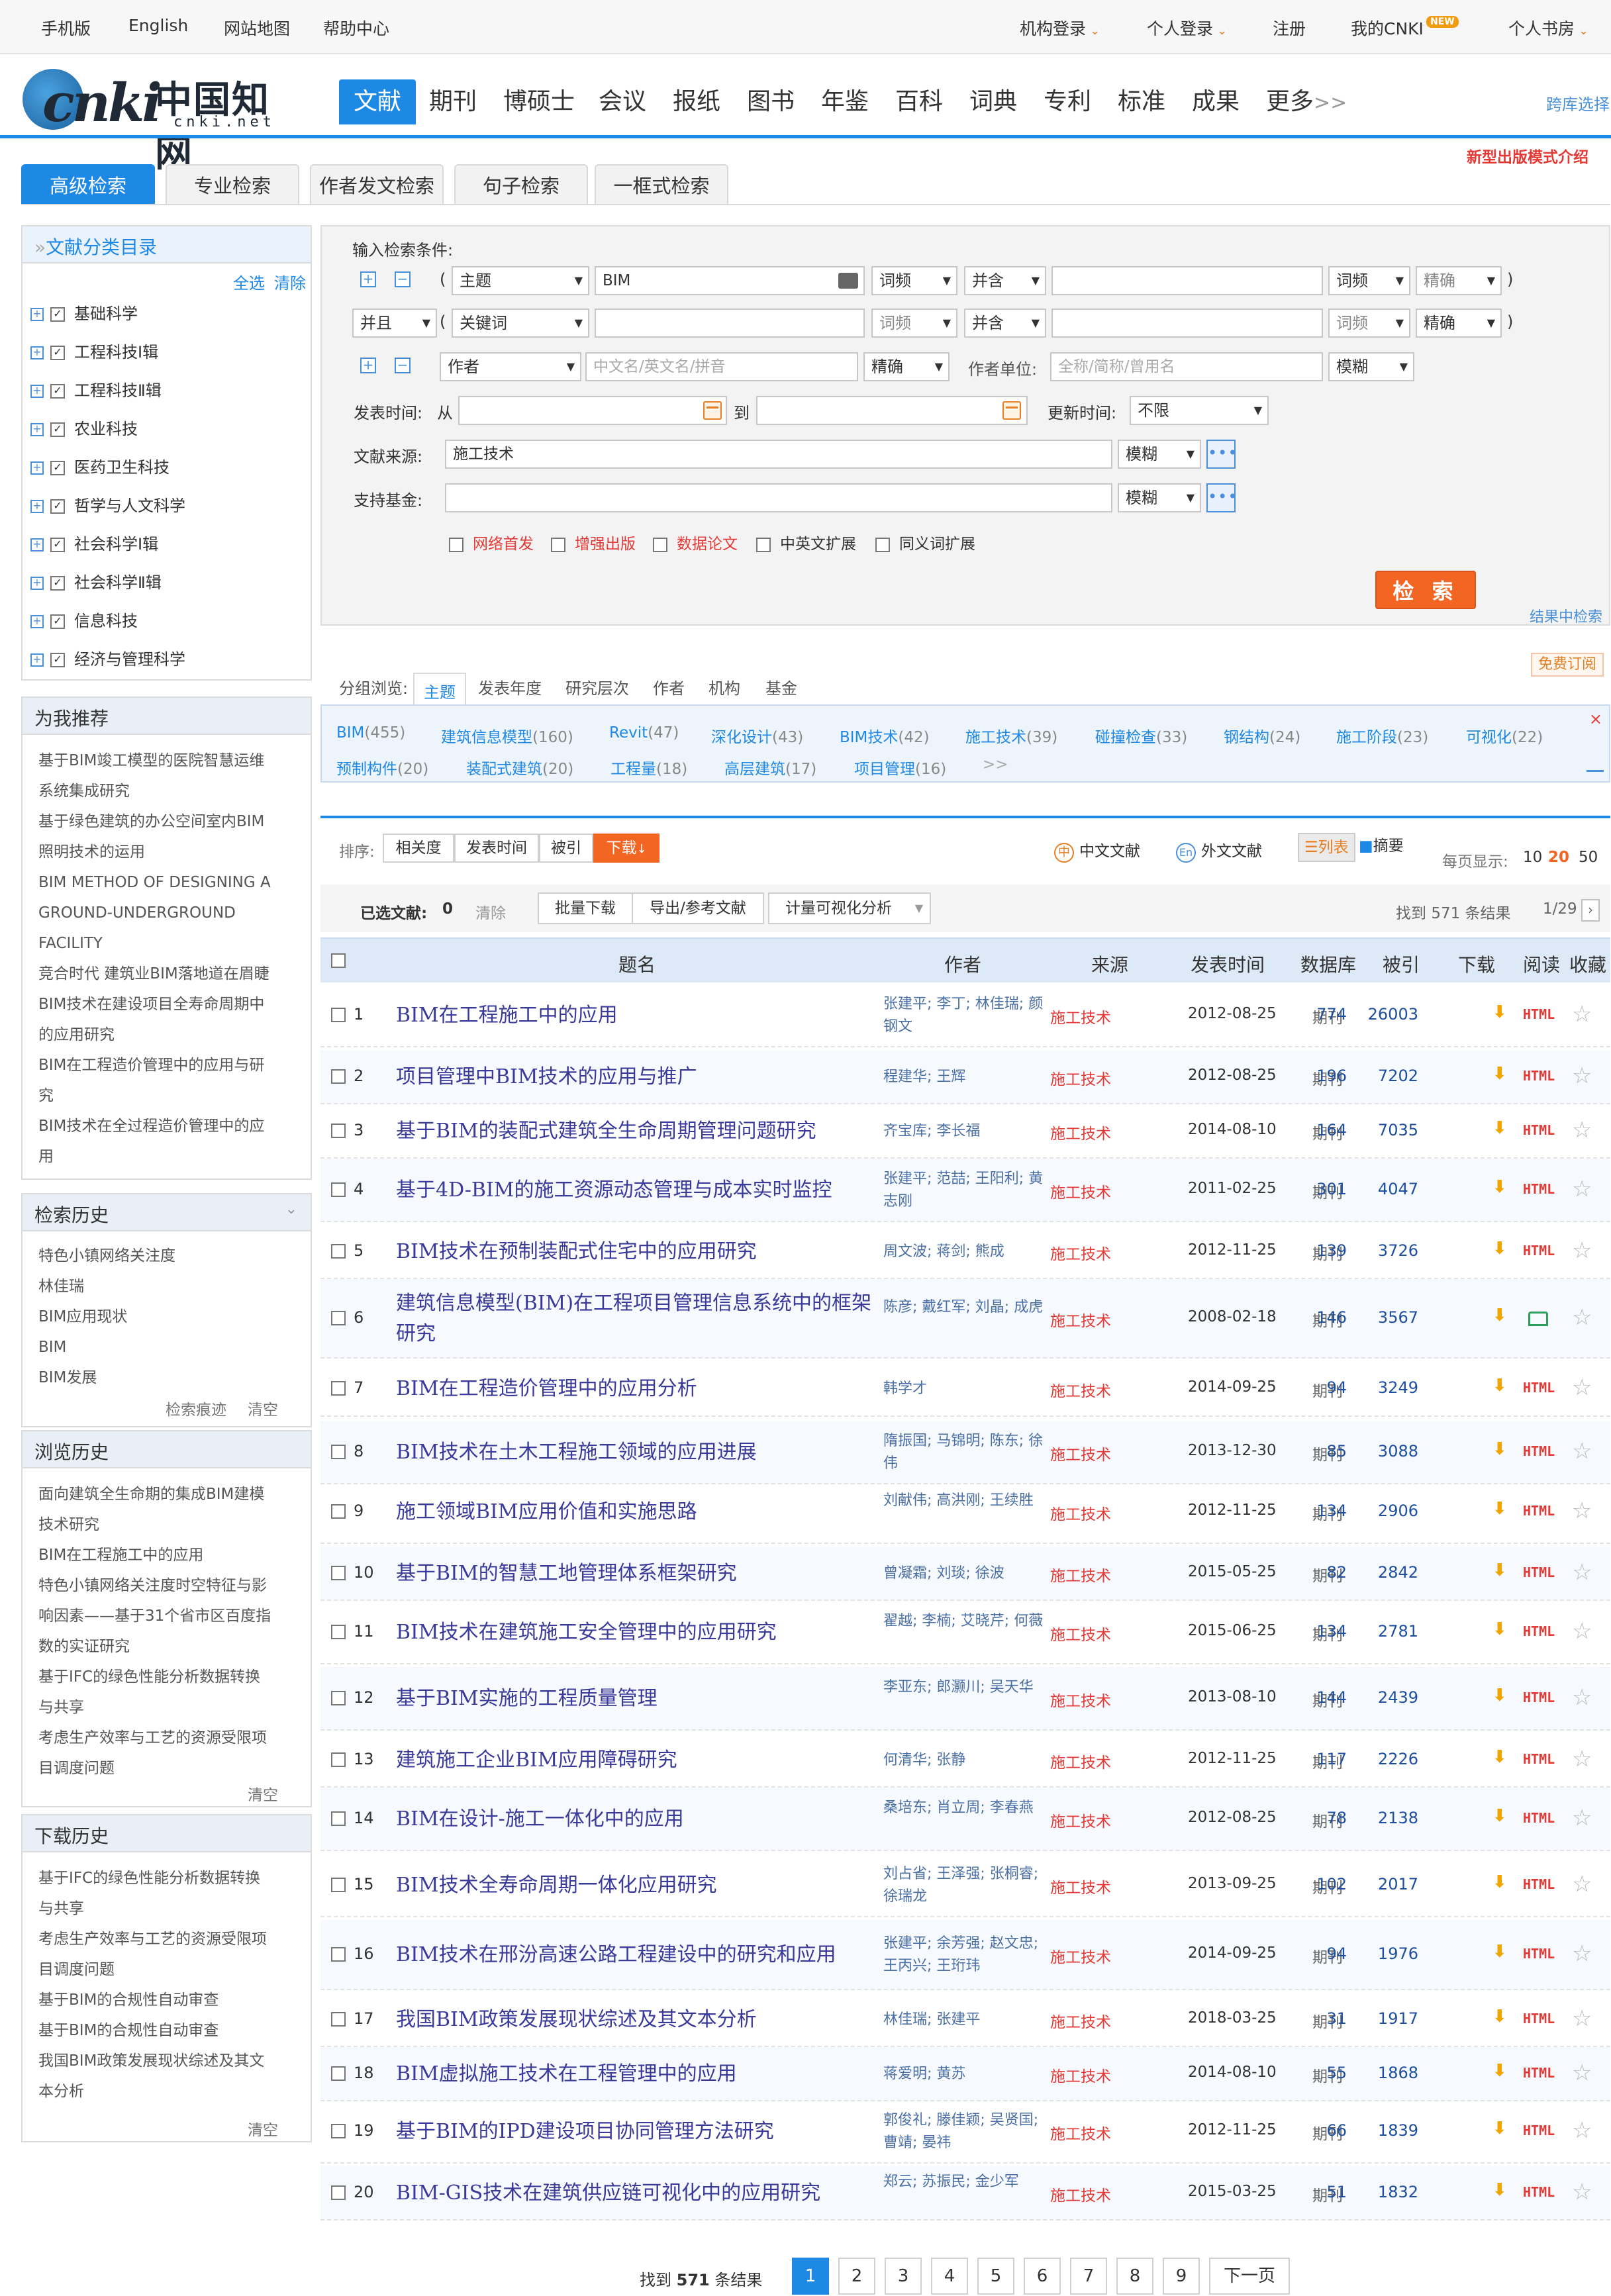 The image size is (1611, 2296). What do you see at coordinates (159, 119) in the screenshot?
I see `cnki-logo: cnki 中国知网 cnki.net` at bounding box center [159, 119].